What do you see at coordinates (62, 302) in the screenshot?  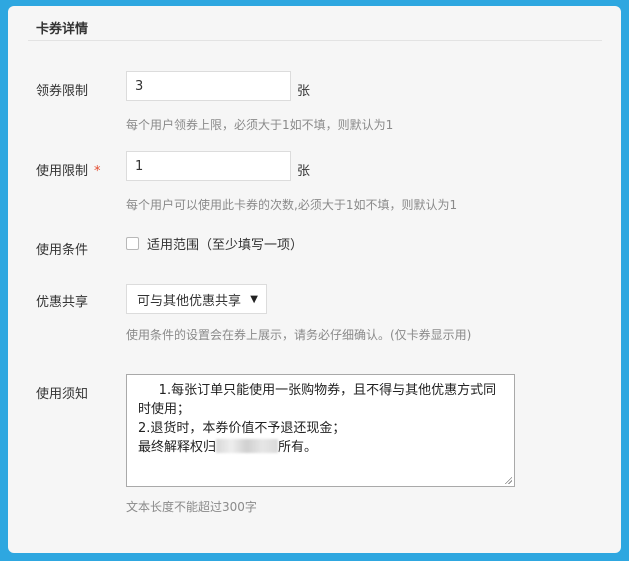 I see `discount-share-label: 优惠共享` at bounding box center [62, 302].